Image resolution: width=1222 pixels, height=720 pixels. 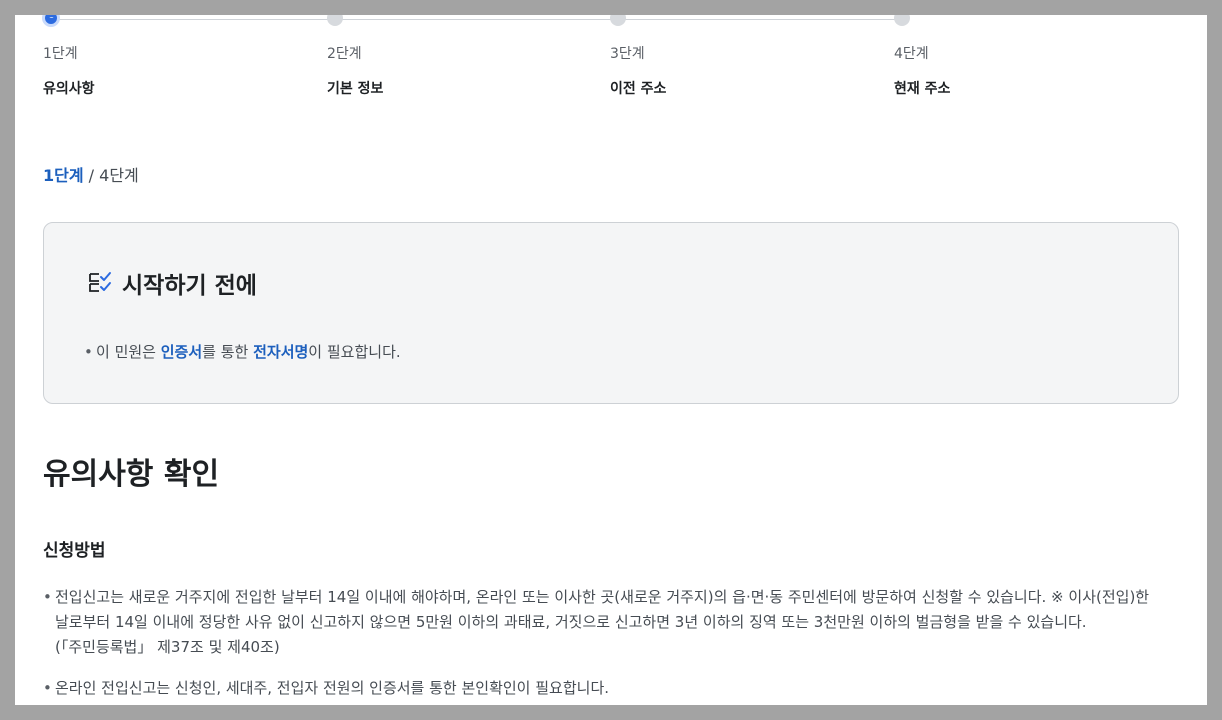 I want to click on step-1-current-icon: ···, so click(x=51, y=21).